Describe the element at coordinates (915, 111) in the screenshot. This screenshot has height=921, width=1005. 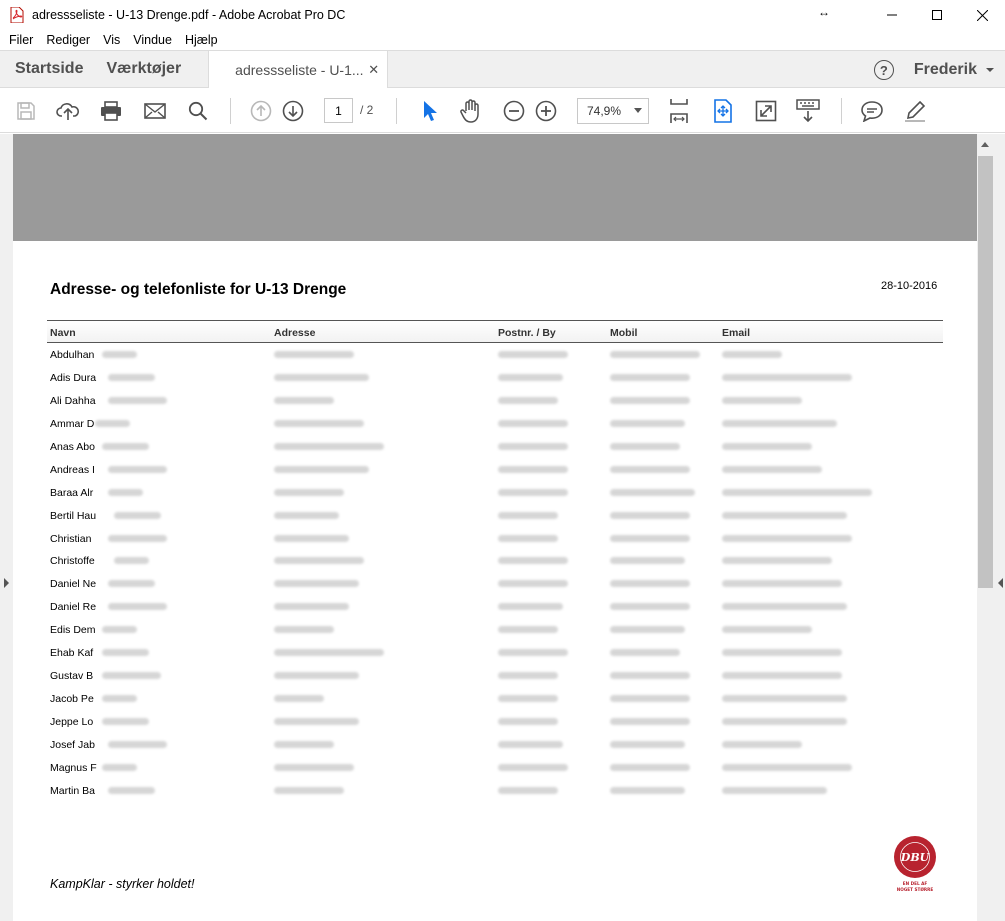
I see `highlight-pen-icon` at that location.